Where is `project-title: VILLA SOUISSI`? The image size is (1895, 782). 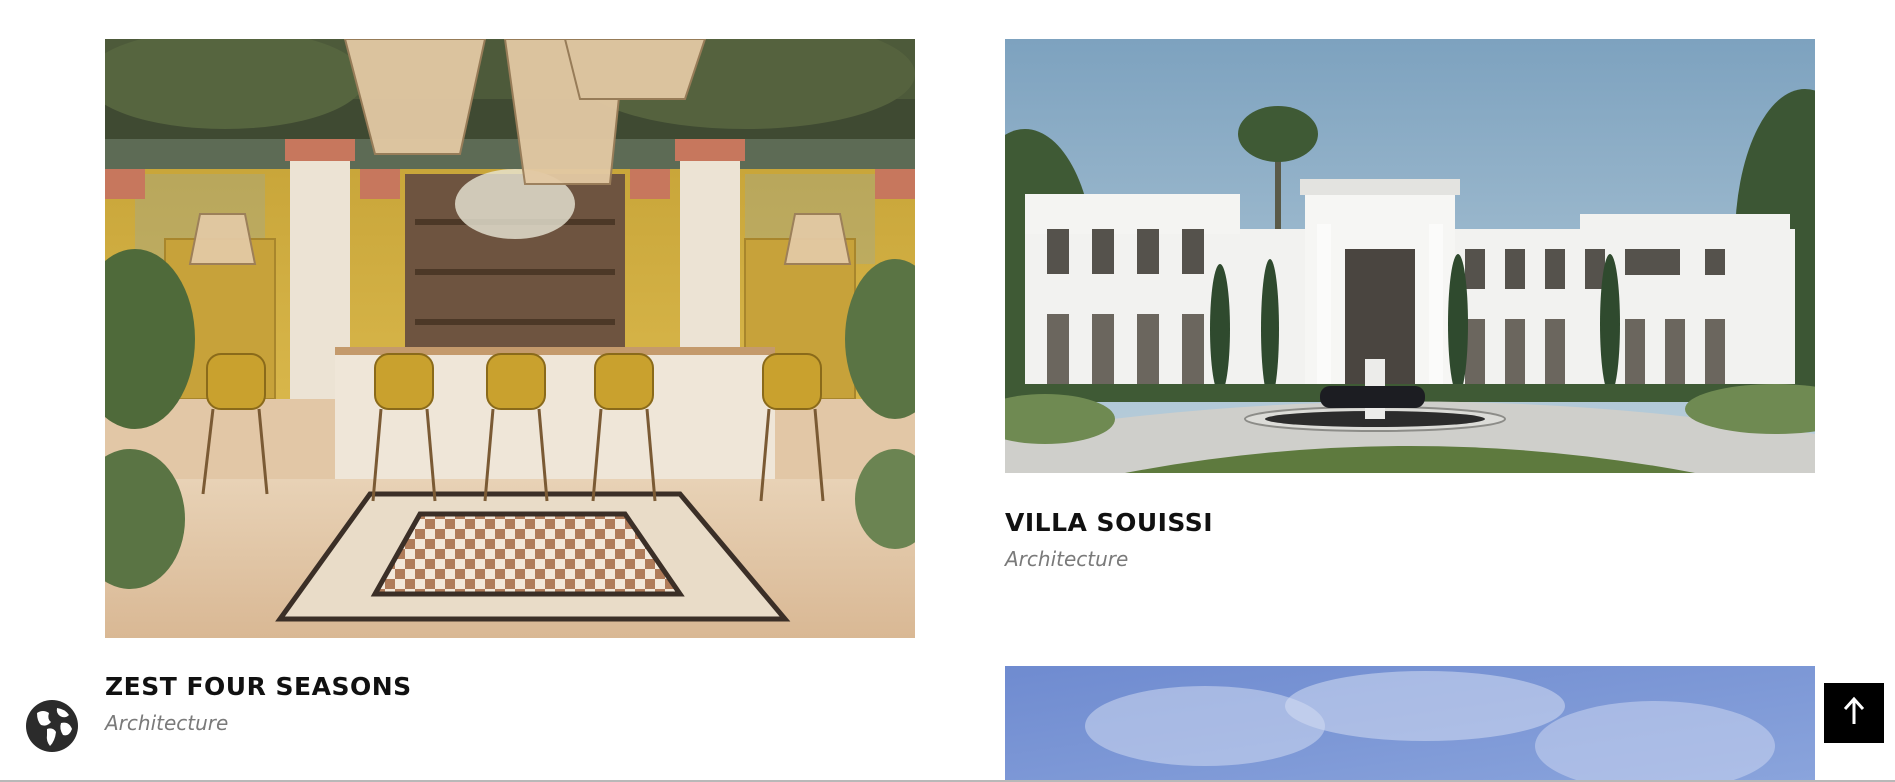
project-title: VILLA SOUISSI is located at coordinates (1410, 522).